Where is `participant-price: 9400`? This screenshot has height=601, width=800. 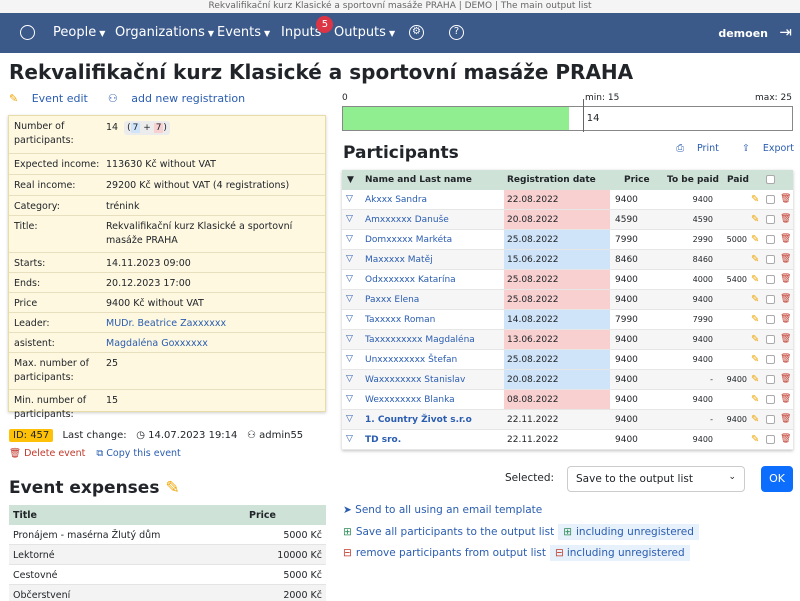
participant-price: 9400 is located at coordinates (626, 340).